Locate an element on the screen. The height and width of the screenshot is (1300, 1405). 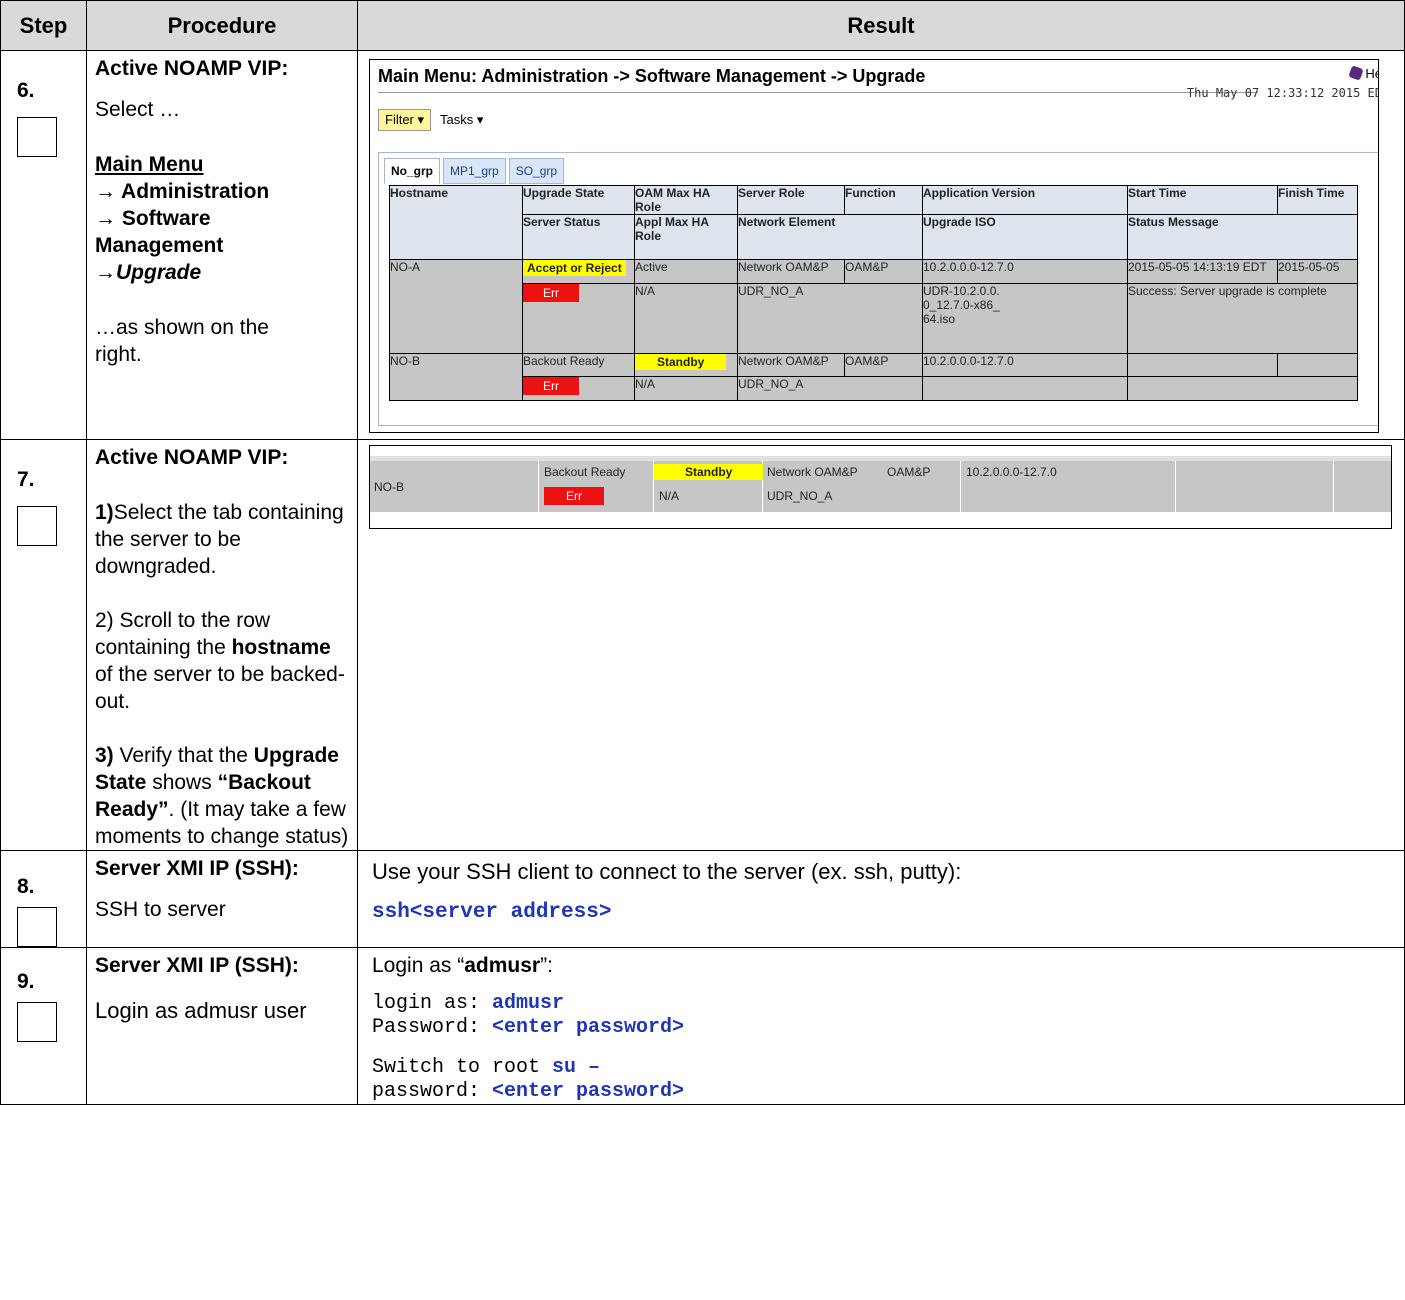
tail-text-1: …as shown on the is located at coordinates (182, 327).